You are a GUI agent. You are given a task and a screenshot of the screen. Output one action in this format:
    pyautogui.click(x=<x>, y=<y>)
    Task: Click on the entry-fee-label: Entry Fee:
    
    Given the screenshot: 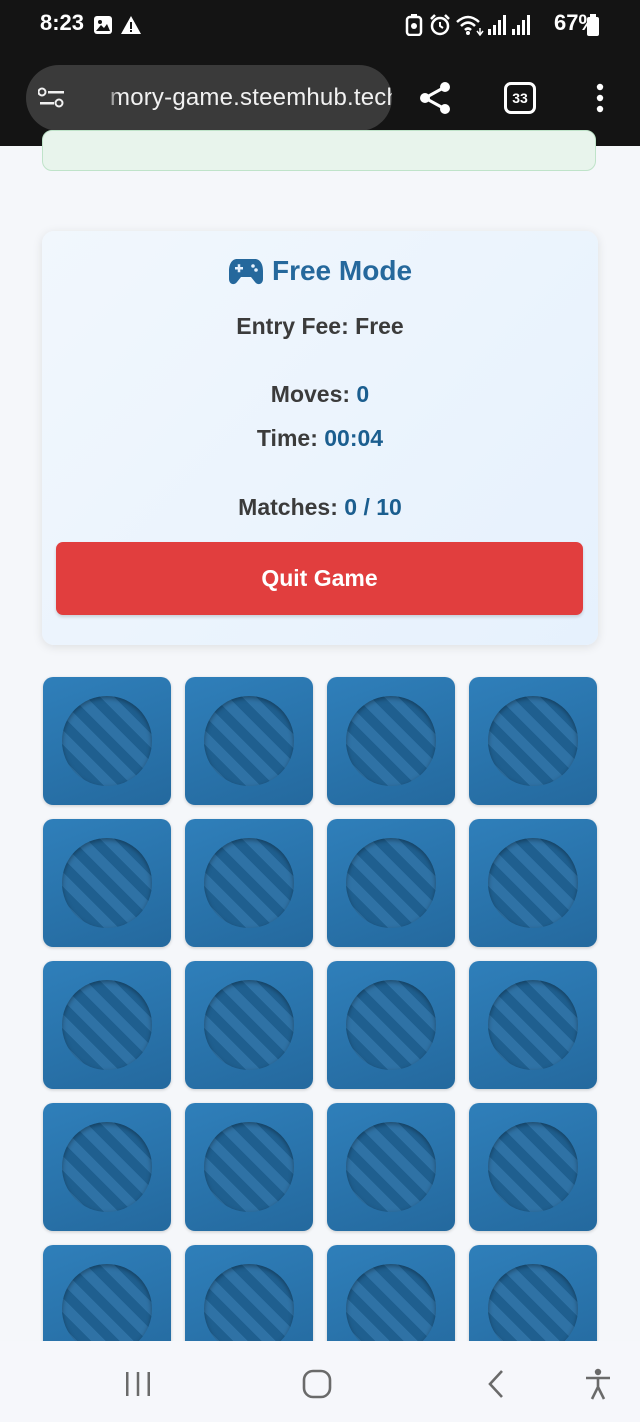 What is the action you would take?
    pyautogui.click(x=292, y=326)
    